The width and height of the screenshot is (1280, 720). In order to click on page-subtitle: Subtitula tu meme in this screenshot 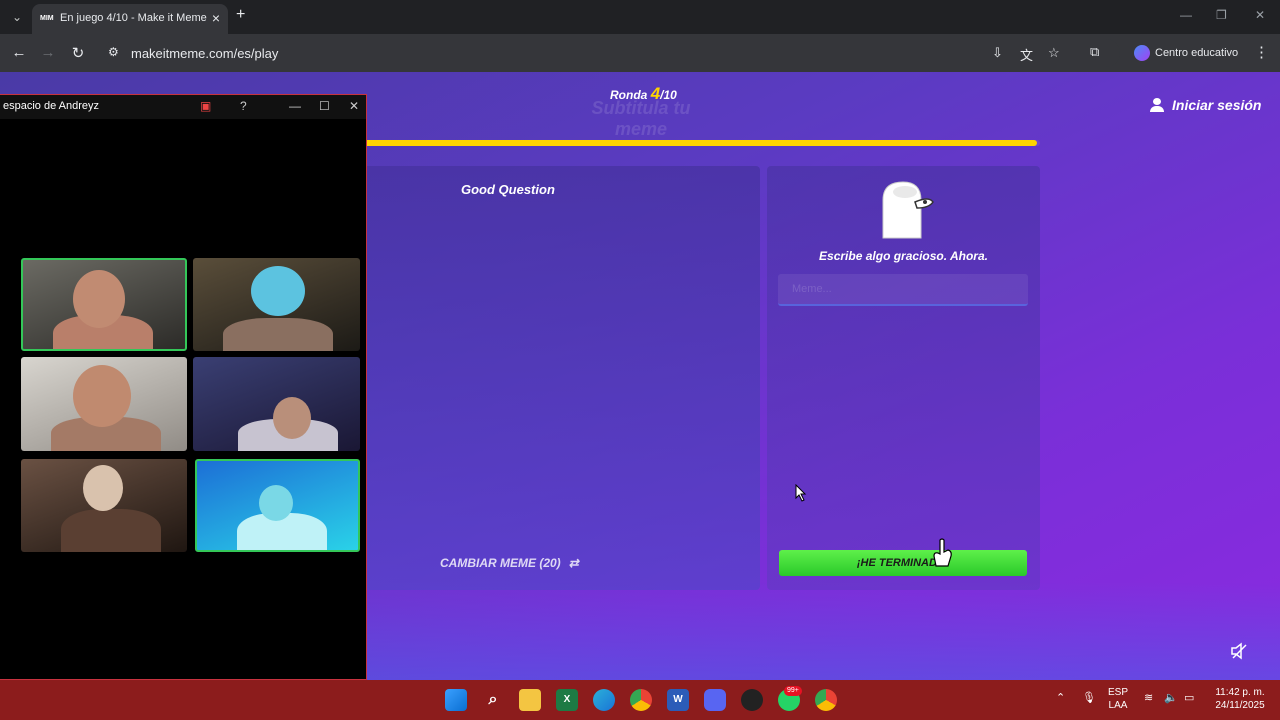, I will do `click(641, 118)`.